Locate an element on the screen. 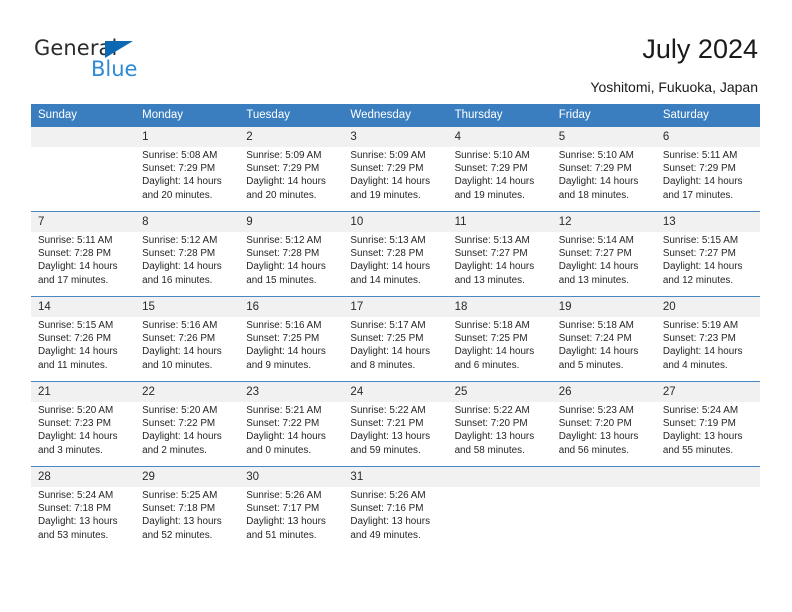 The width and height of the screenshot is (792, 612). day-number-cell: 13 is located at coordinates (707, 221).